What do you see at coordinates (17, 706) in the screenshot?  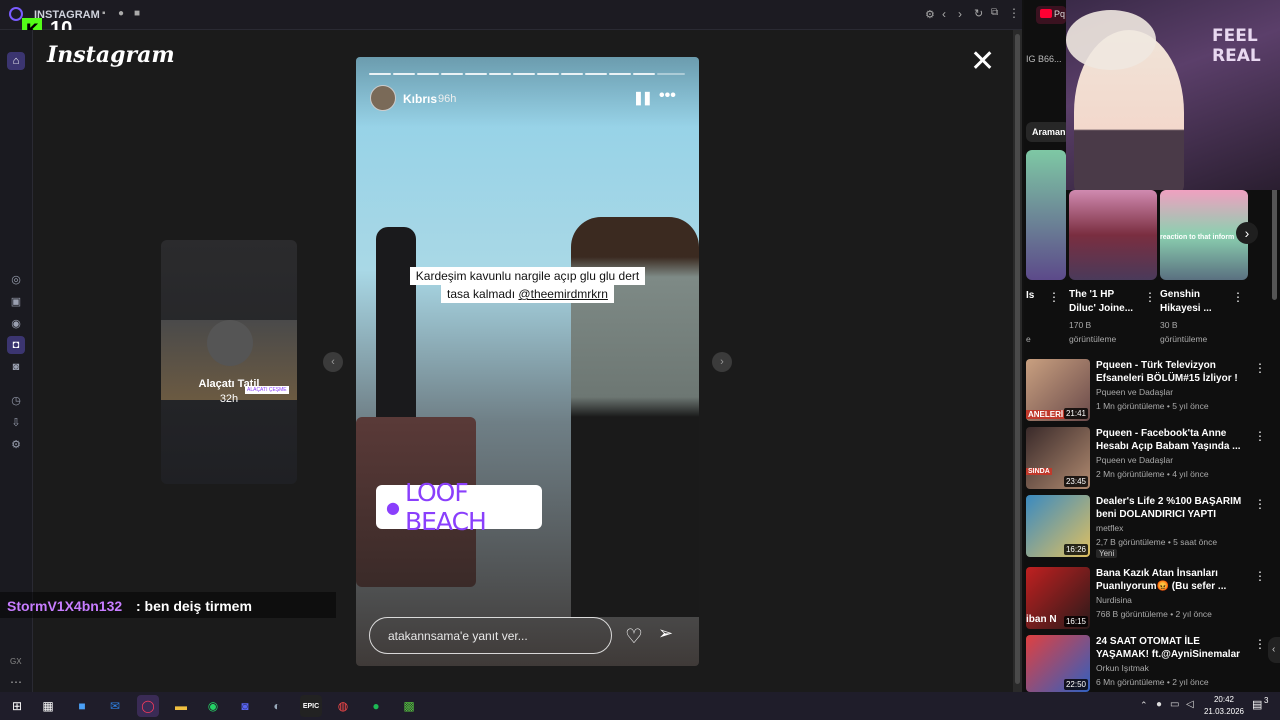 I see `windows-start-icon: ⊞` at bounding box center [17, 706].